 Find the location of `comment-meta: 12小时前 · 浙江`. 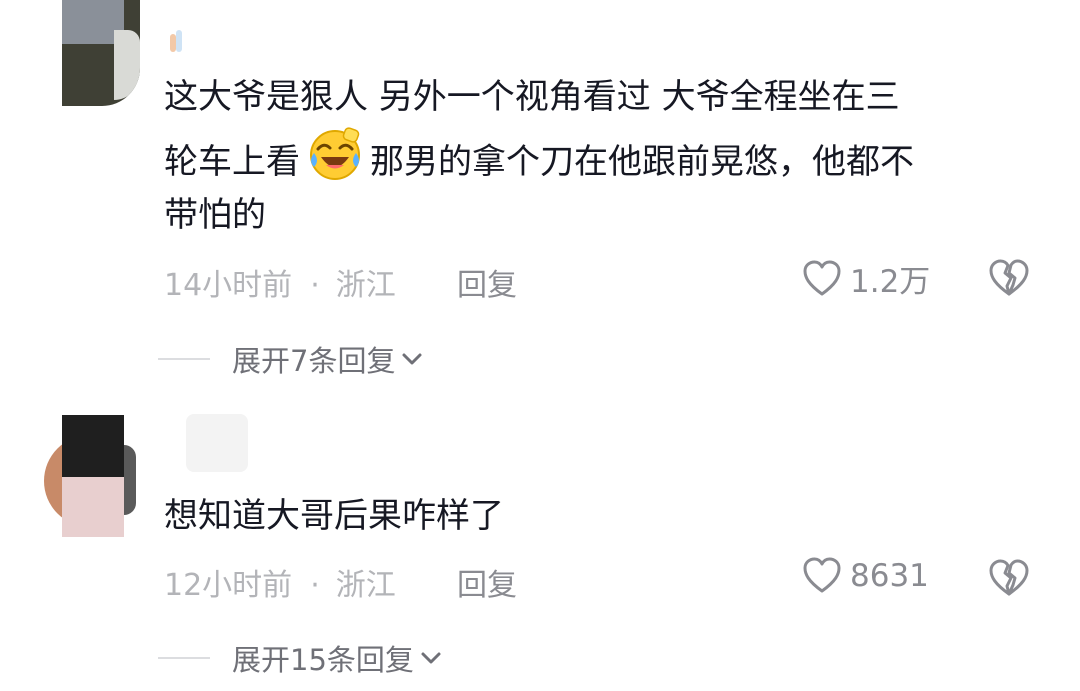

comment-meta: 12小时前 · 浙江 is located at coordinates (280, 582).